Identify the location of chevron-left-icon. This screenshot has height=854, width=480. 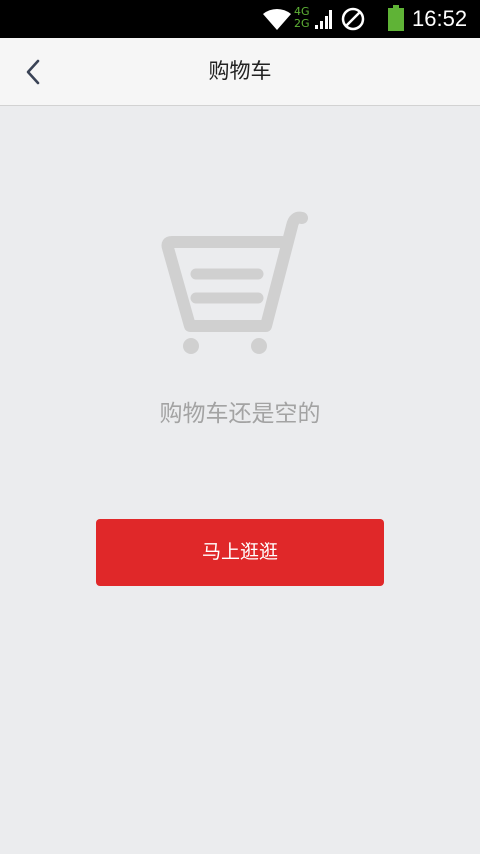
(33, 72).